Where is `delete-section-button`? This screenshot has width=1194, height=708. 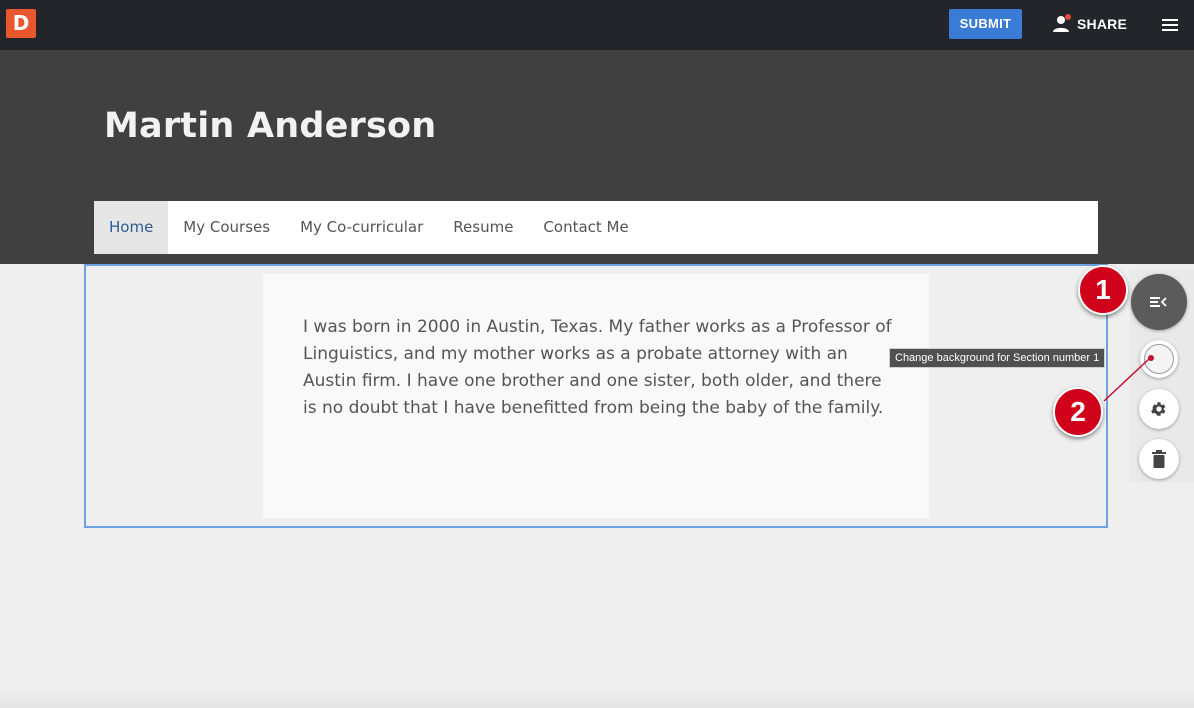
delete-section-button is located at coordinates (1159, 459).